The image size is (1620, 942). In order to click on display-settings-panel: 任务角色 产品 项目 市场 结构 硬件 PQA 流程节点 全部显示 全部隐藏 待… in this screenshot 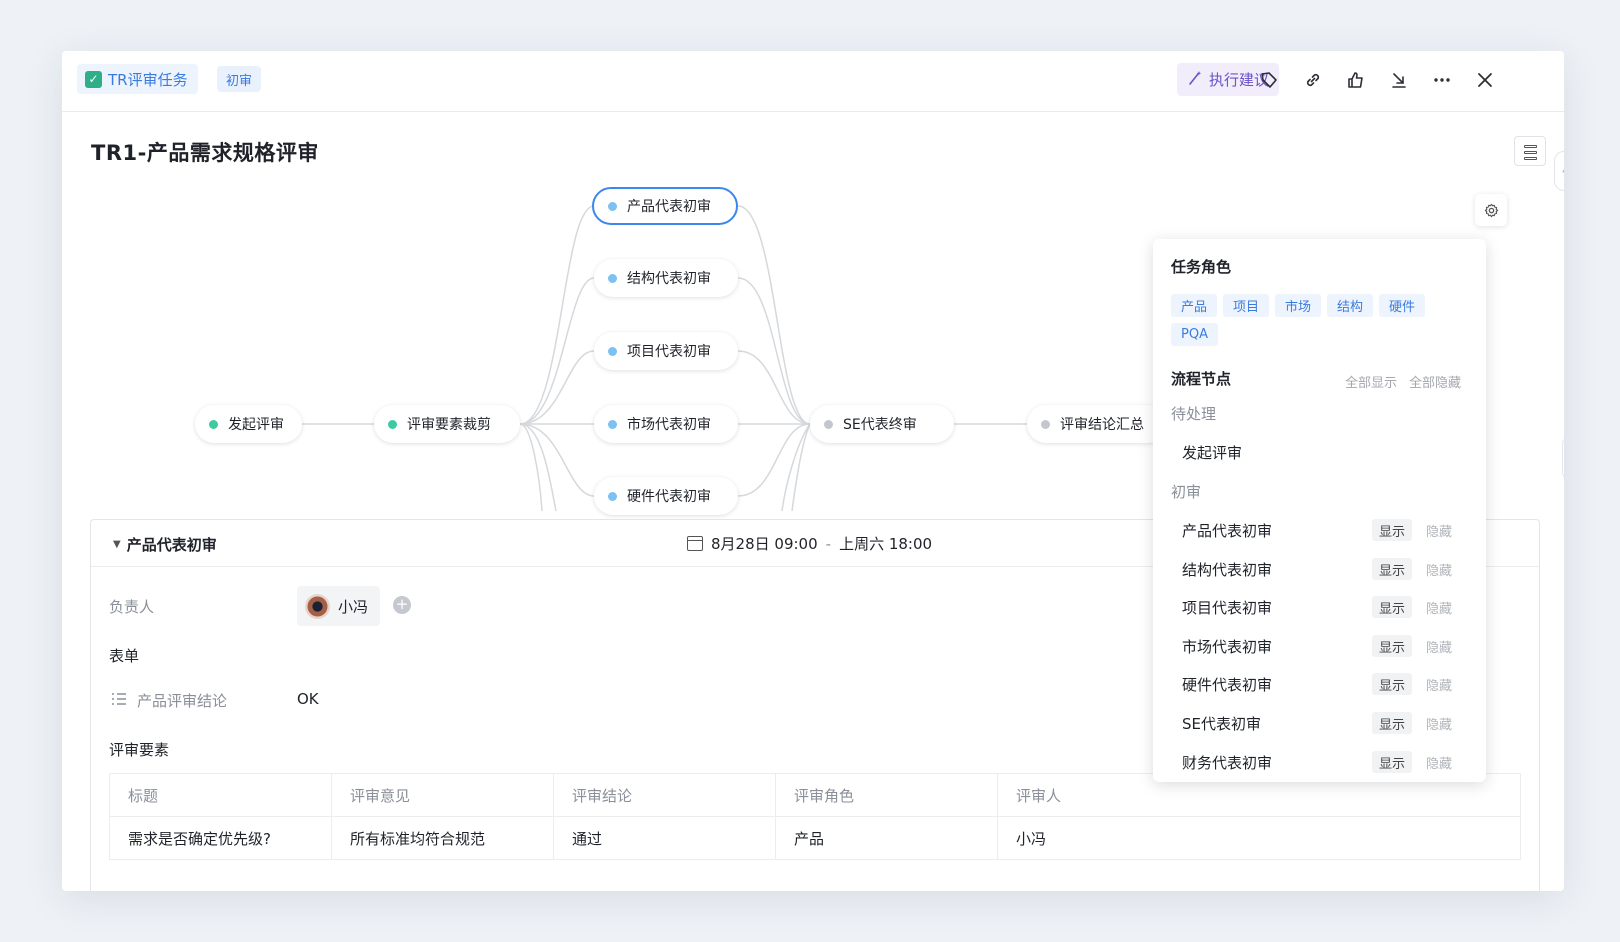, I will do `click(1319, 510)`.